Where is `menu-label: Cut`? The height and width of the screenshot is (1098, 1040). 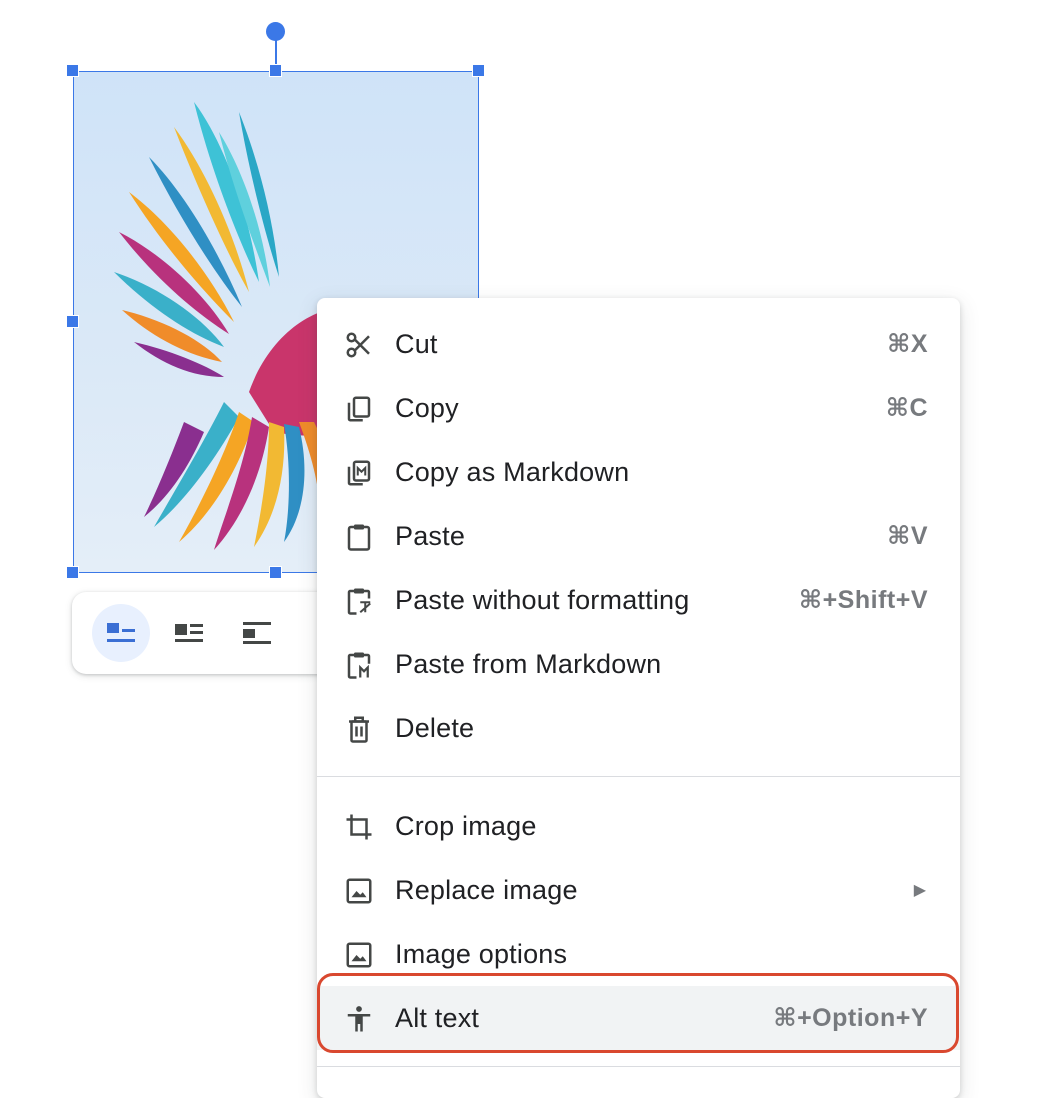
menu-label: Cut is located at coordinates (416, 343).